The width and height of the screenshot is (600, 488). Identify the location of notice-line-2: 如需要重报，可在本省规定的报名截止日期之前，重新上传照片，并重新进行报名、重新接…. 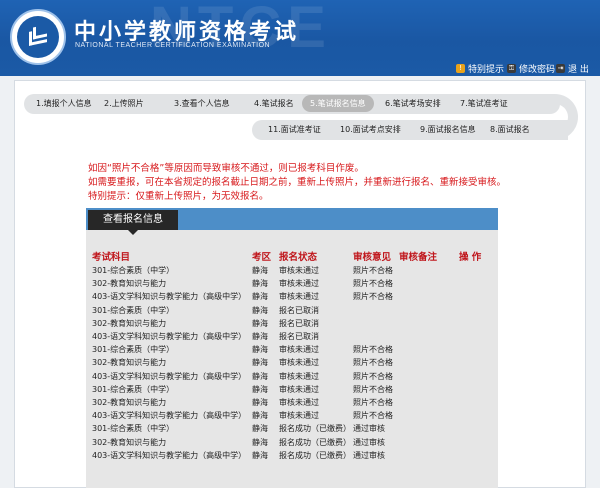
(297, 182).